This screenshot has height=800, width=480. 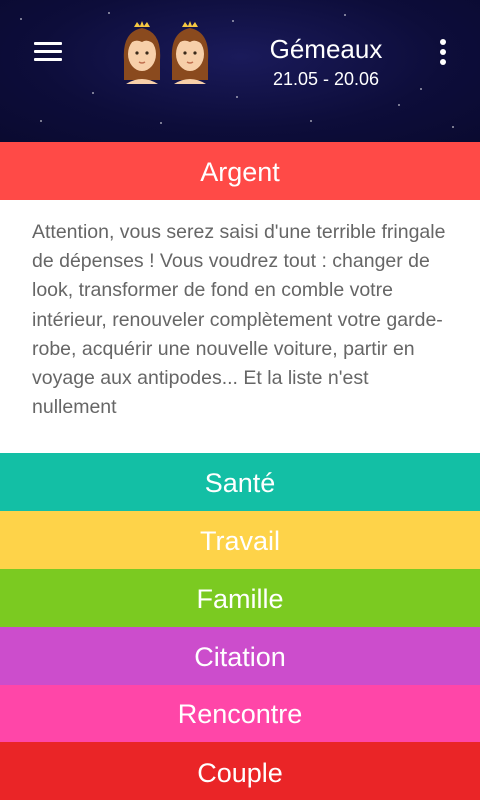 What do you see at coordinates (240, 482) in the screenshot?
I see `category-sante: Santé` at bounding box center [240, 482].